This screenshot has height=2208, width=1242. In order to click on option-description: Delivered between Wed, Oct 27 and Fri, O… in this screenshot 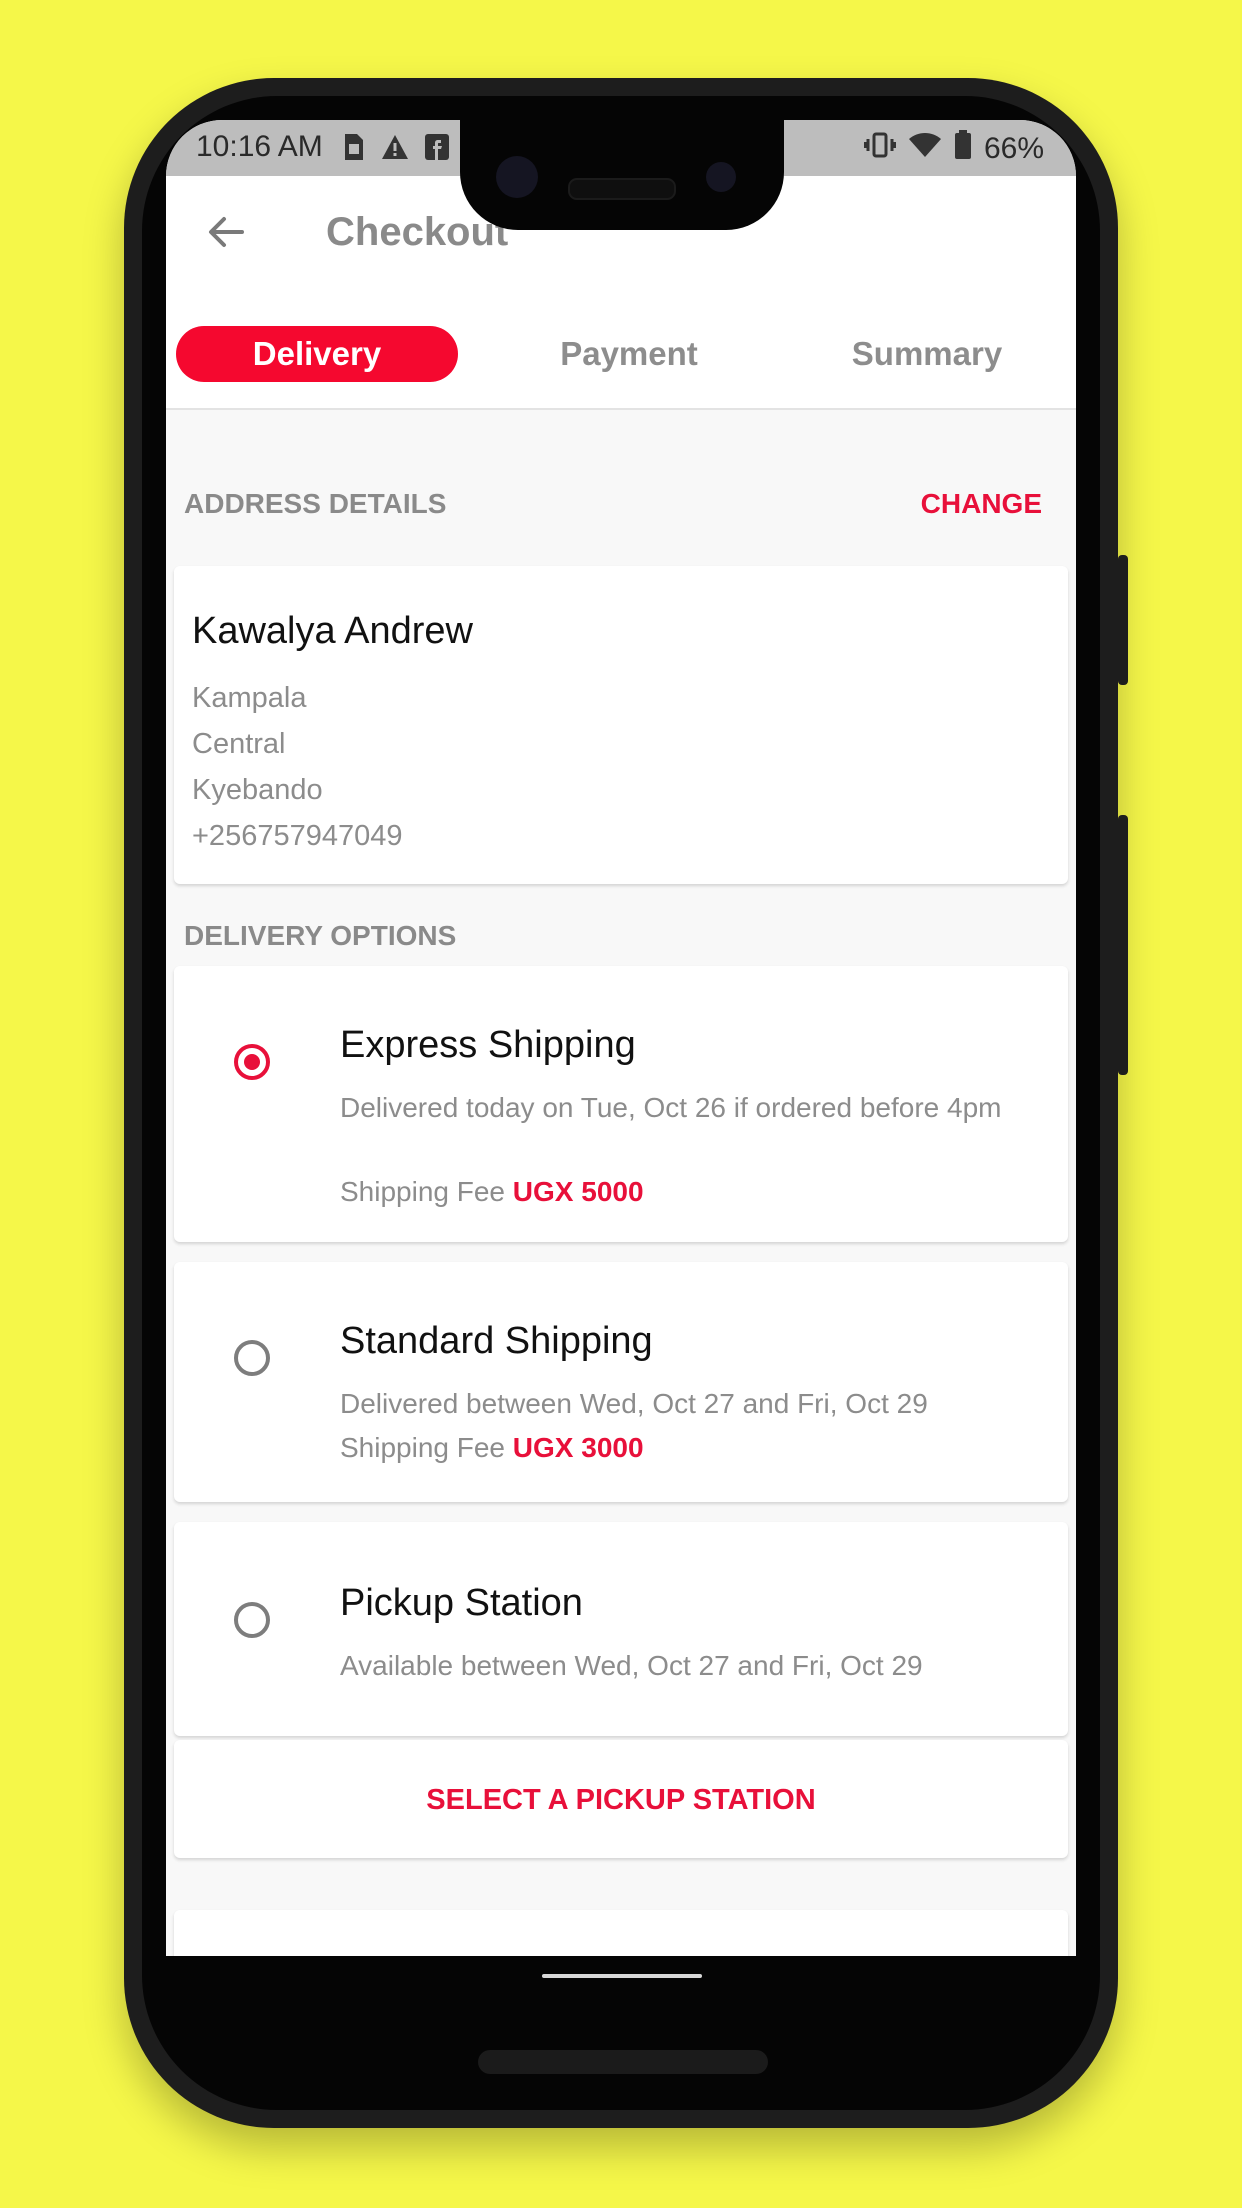, I will do `click(634, 1403)`.